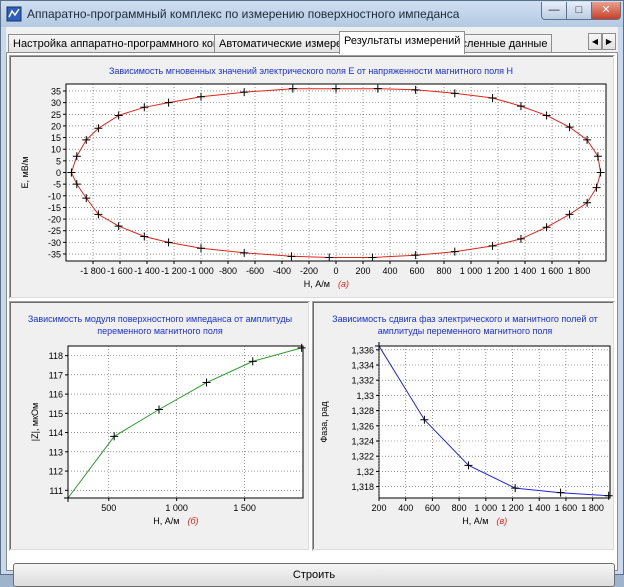 This screenshot has width=624, height=587. What do you see at coordinates (56, 115) in the screenshot?
I see `chart-a-y-tick-label: 25` at bounding box center [56, 115].